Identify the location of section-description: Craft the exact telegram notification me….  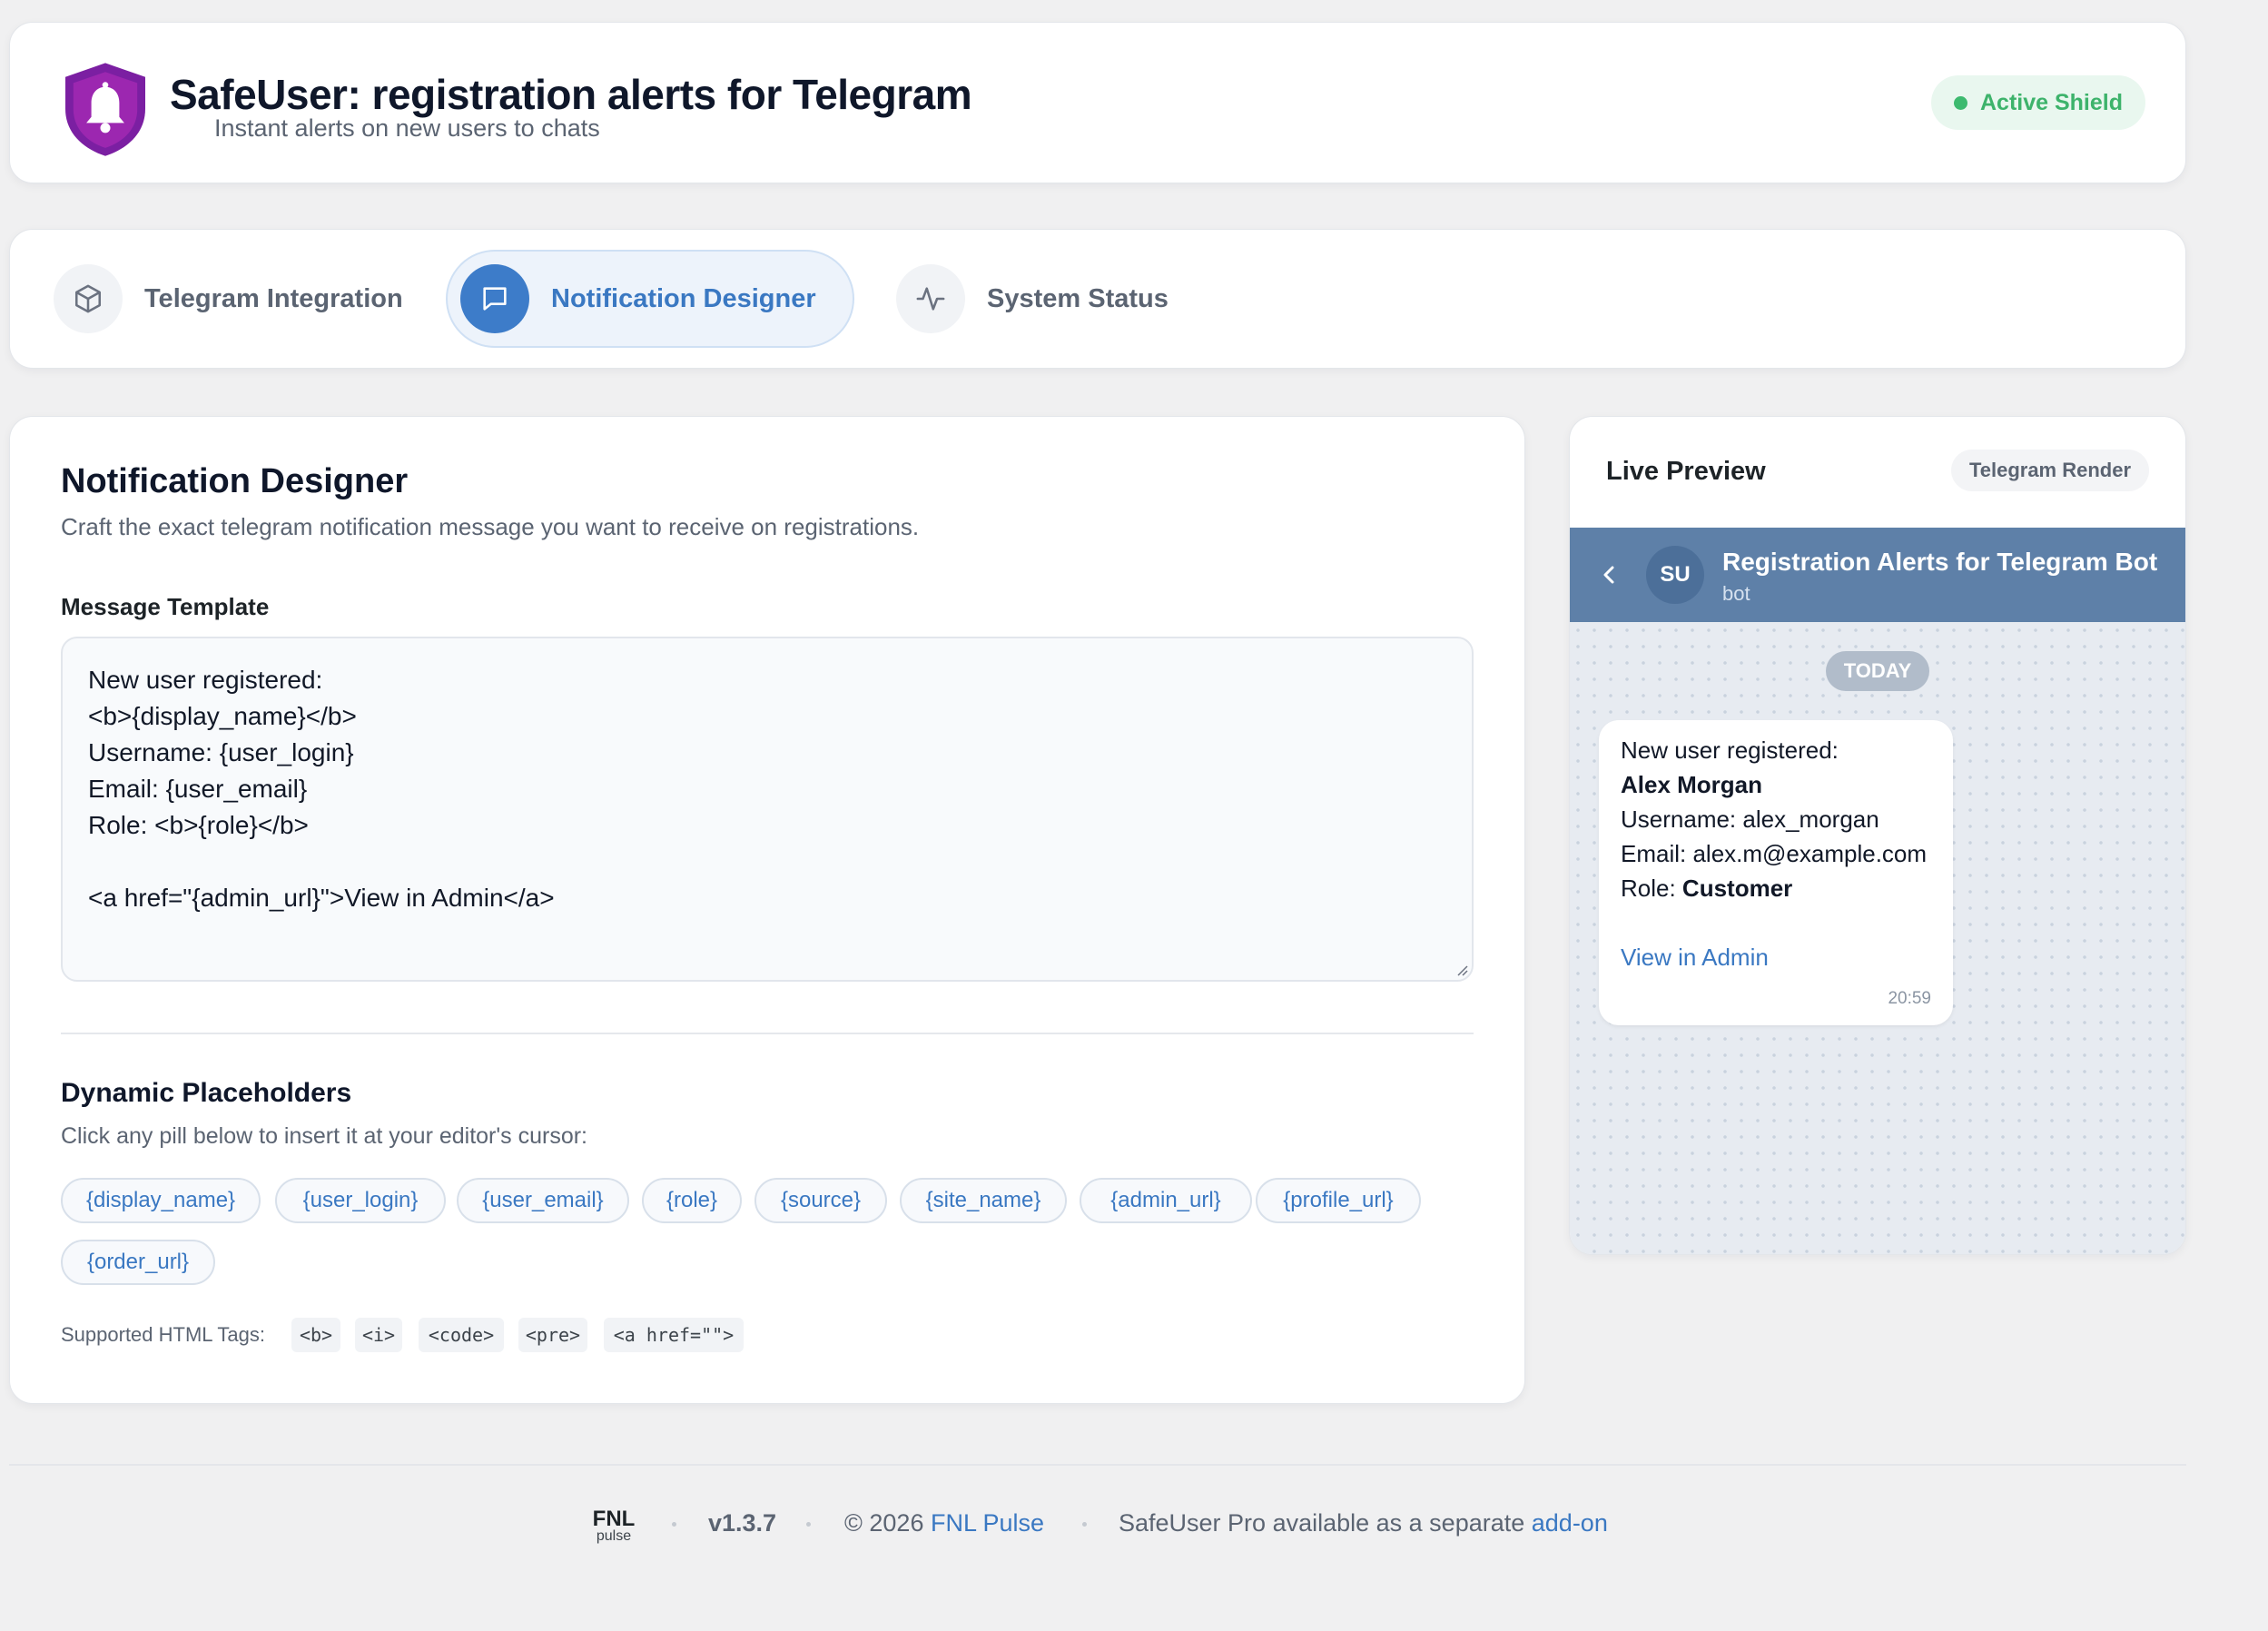
(490, 526).